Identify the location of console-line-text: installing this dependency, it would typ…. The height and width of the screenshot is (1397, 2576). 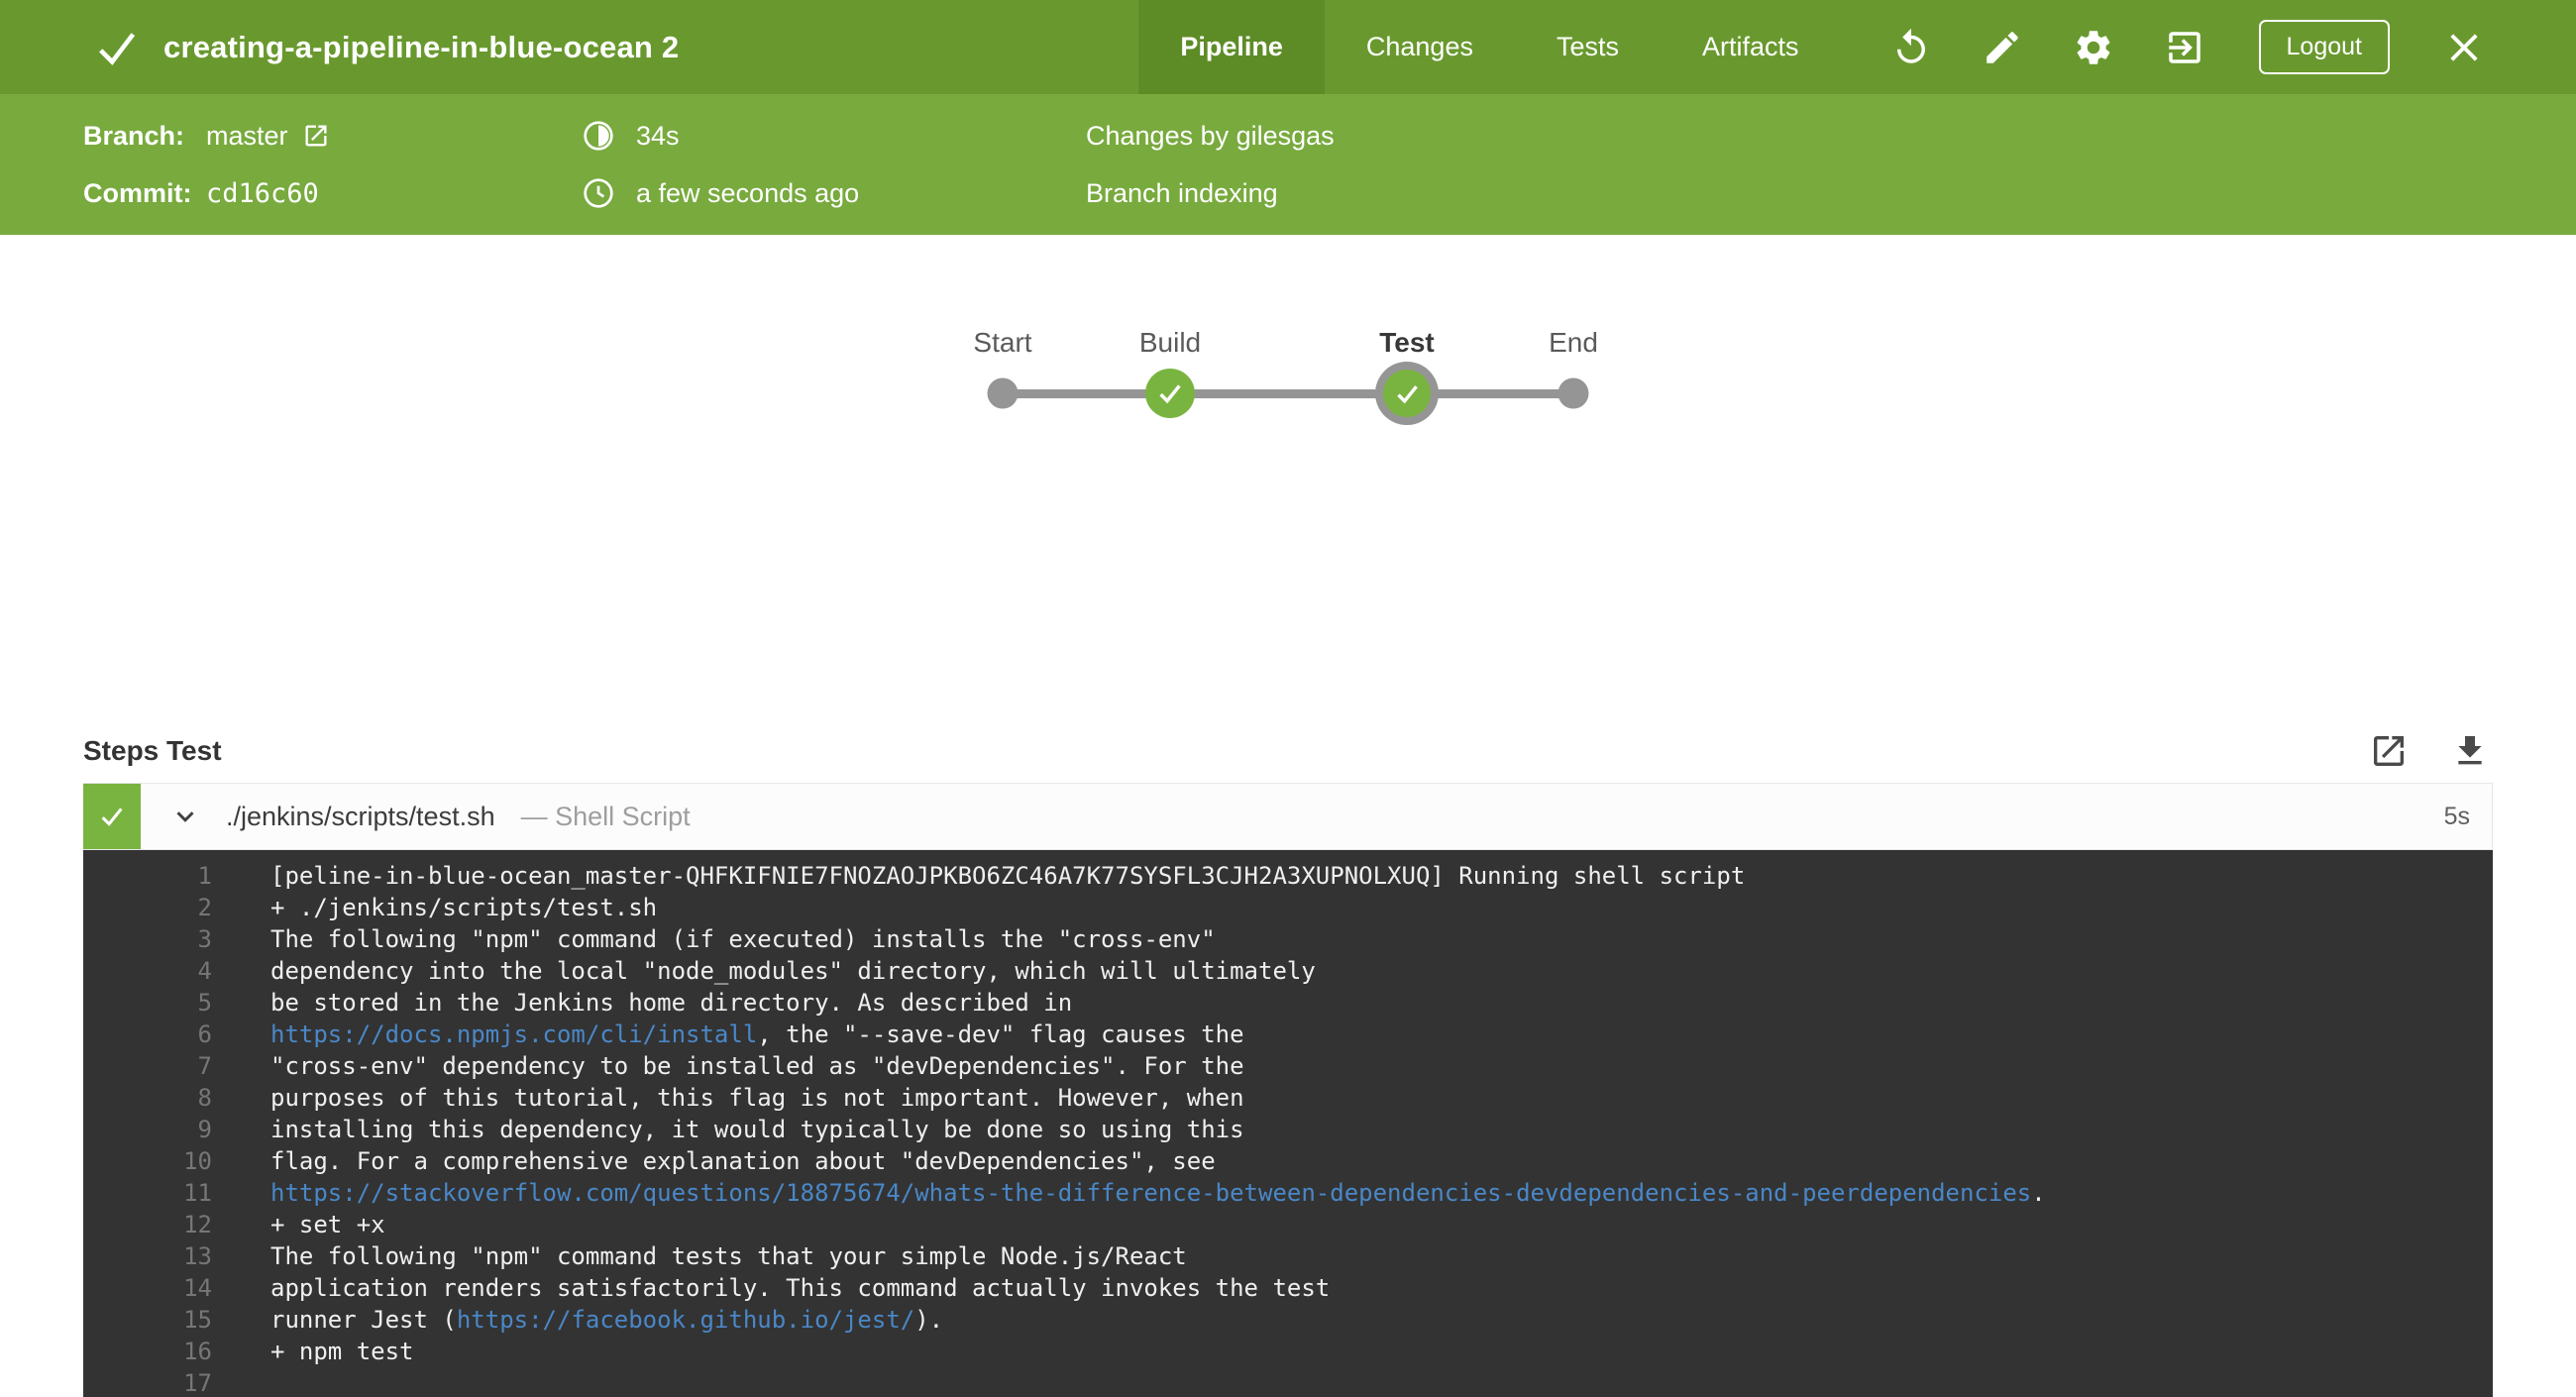
(757, 1130).